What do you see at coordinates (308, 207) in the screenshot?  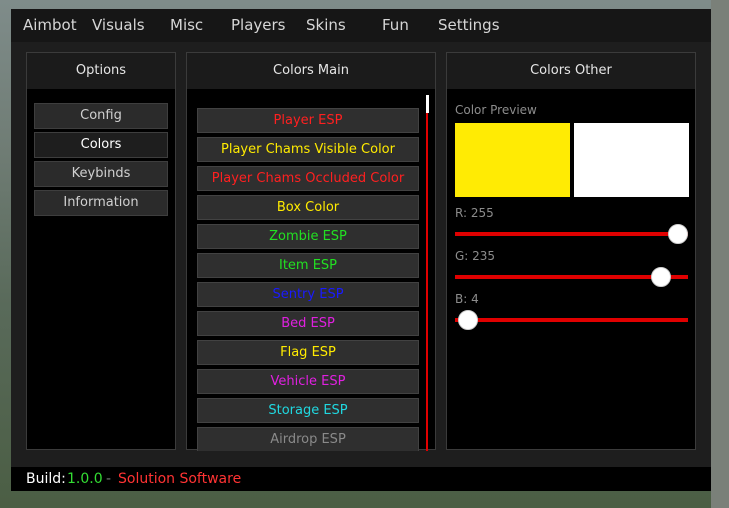 I see `color-item-box-color: Box Color` at bounding box center [308, 207].